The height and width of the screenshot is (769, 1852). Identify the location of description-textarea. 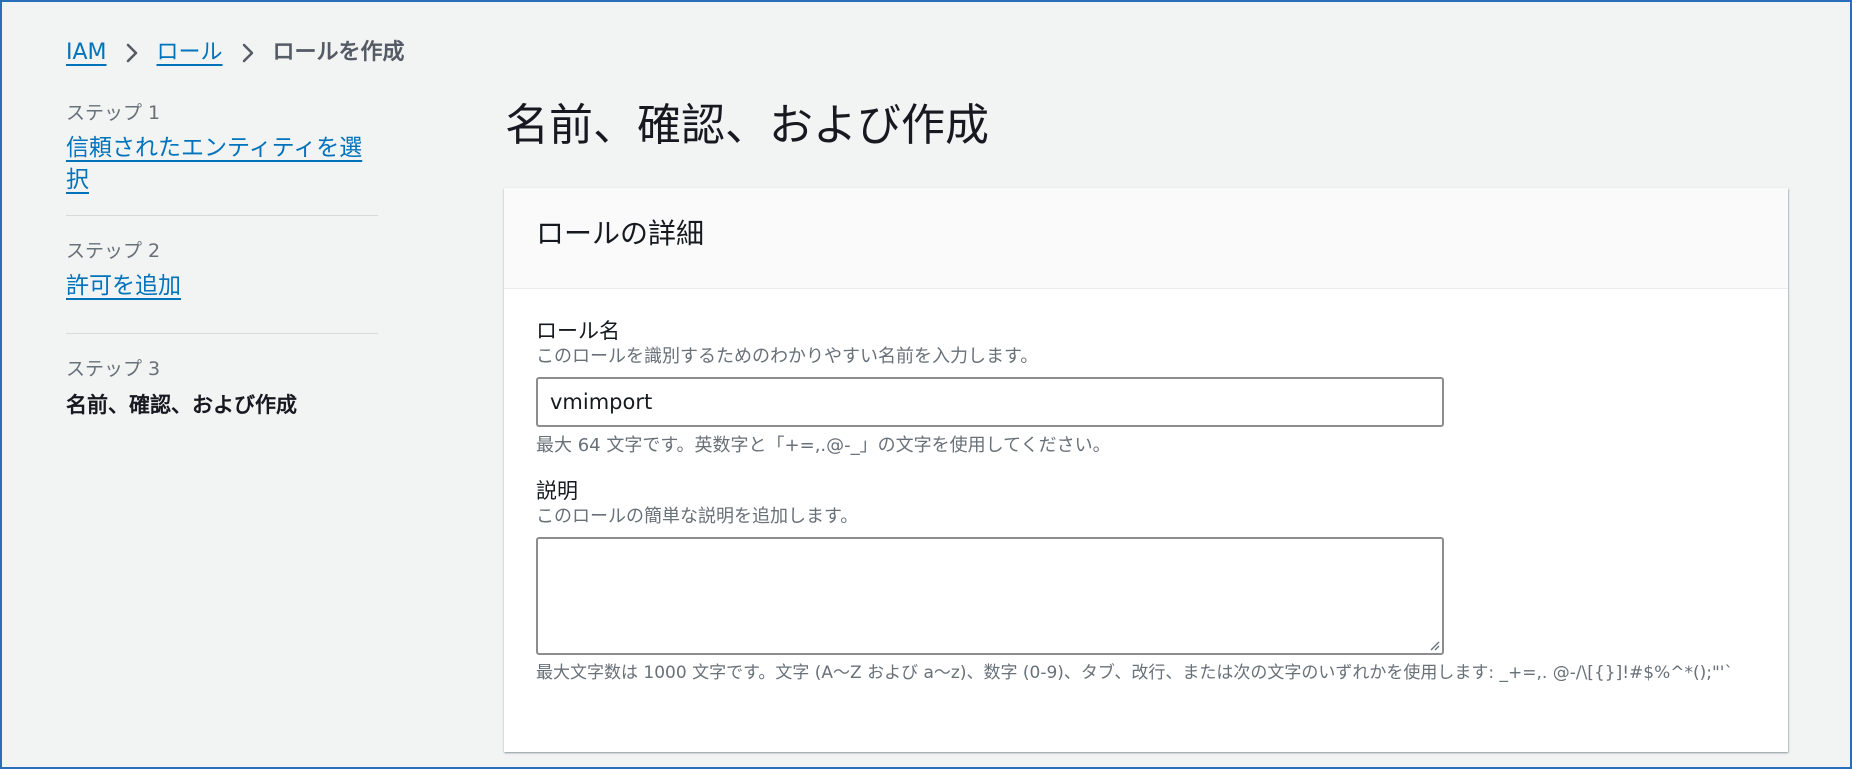
(990, 596).